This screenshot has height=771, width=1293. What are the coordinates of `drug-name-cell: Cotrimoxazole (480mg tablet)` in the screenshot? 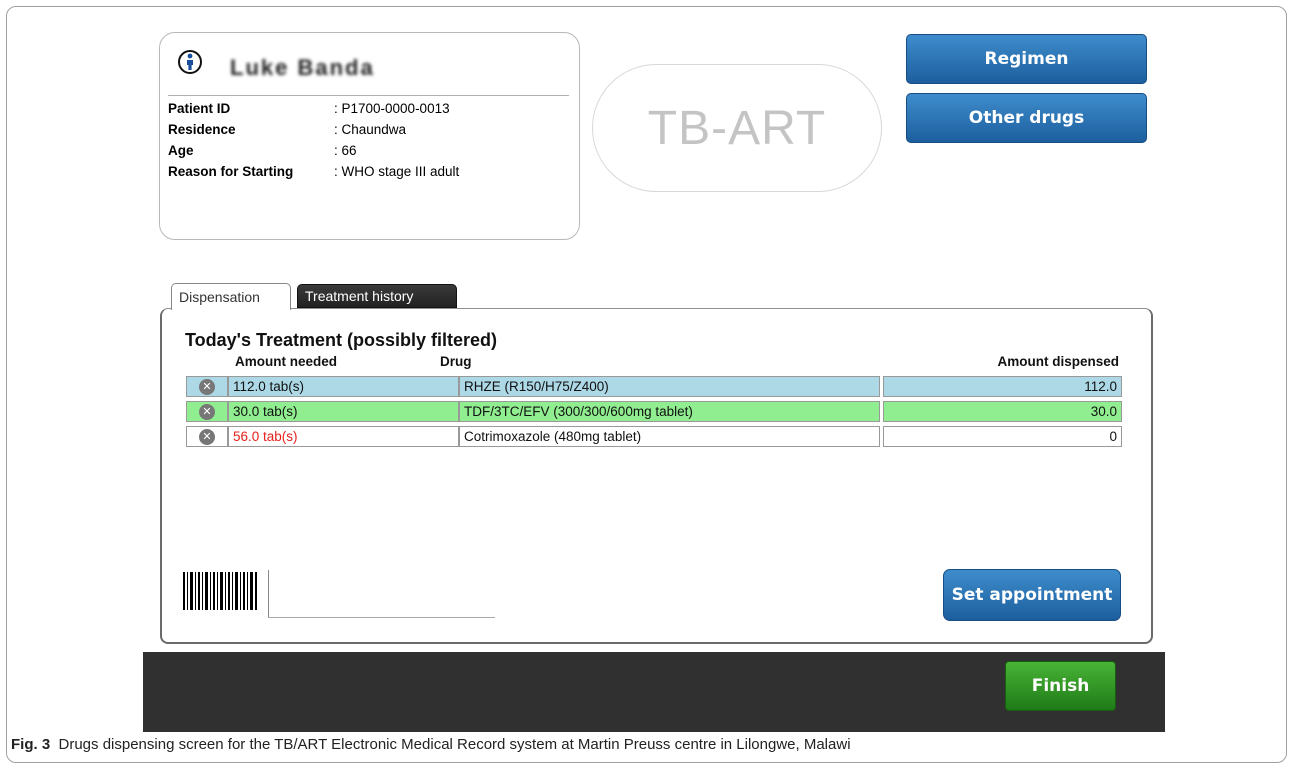 It's located at (669, 436).